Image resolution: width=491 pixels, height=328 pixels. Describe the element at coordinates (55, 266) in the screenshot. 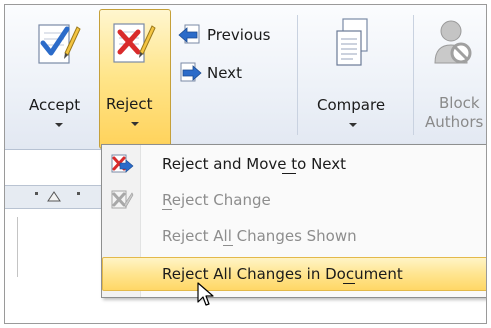

I see `document-page` at that location.